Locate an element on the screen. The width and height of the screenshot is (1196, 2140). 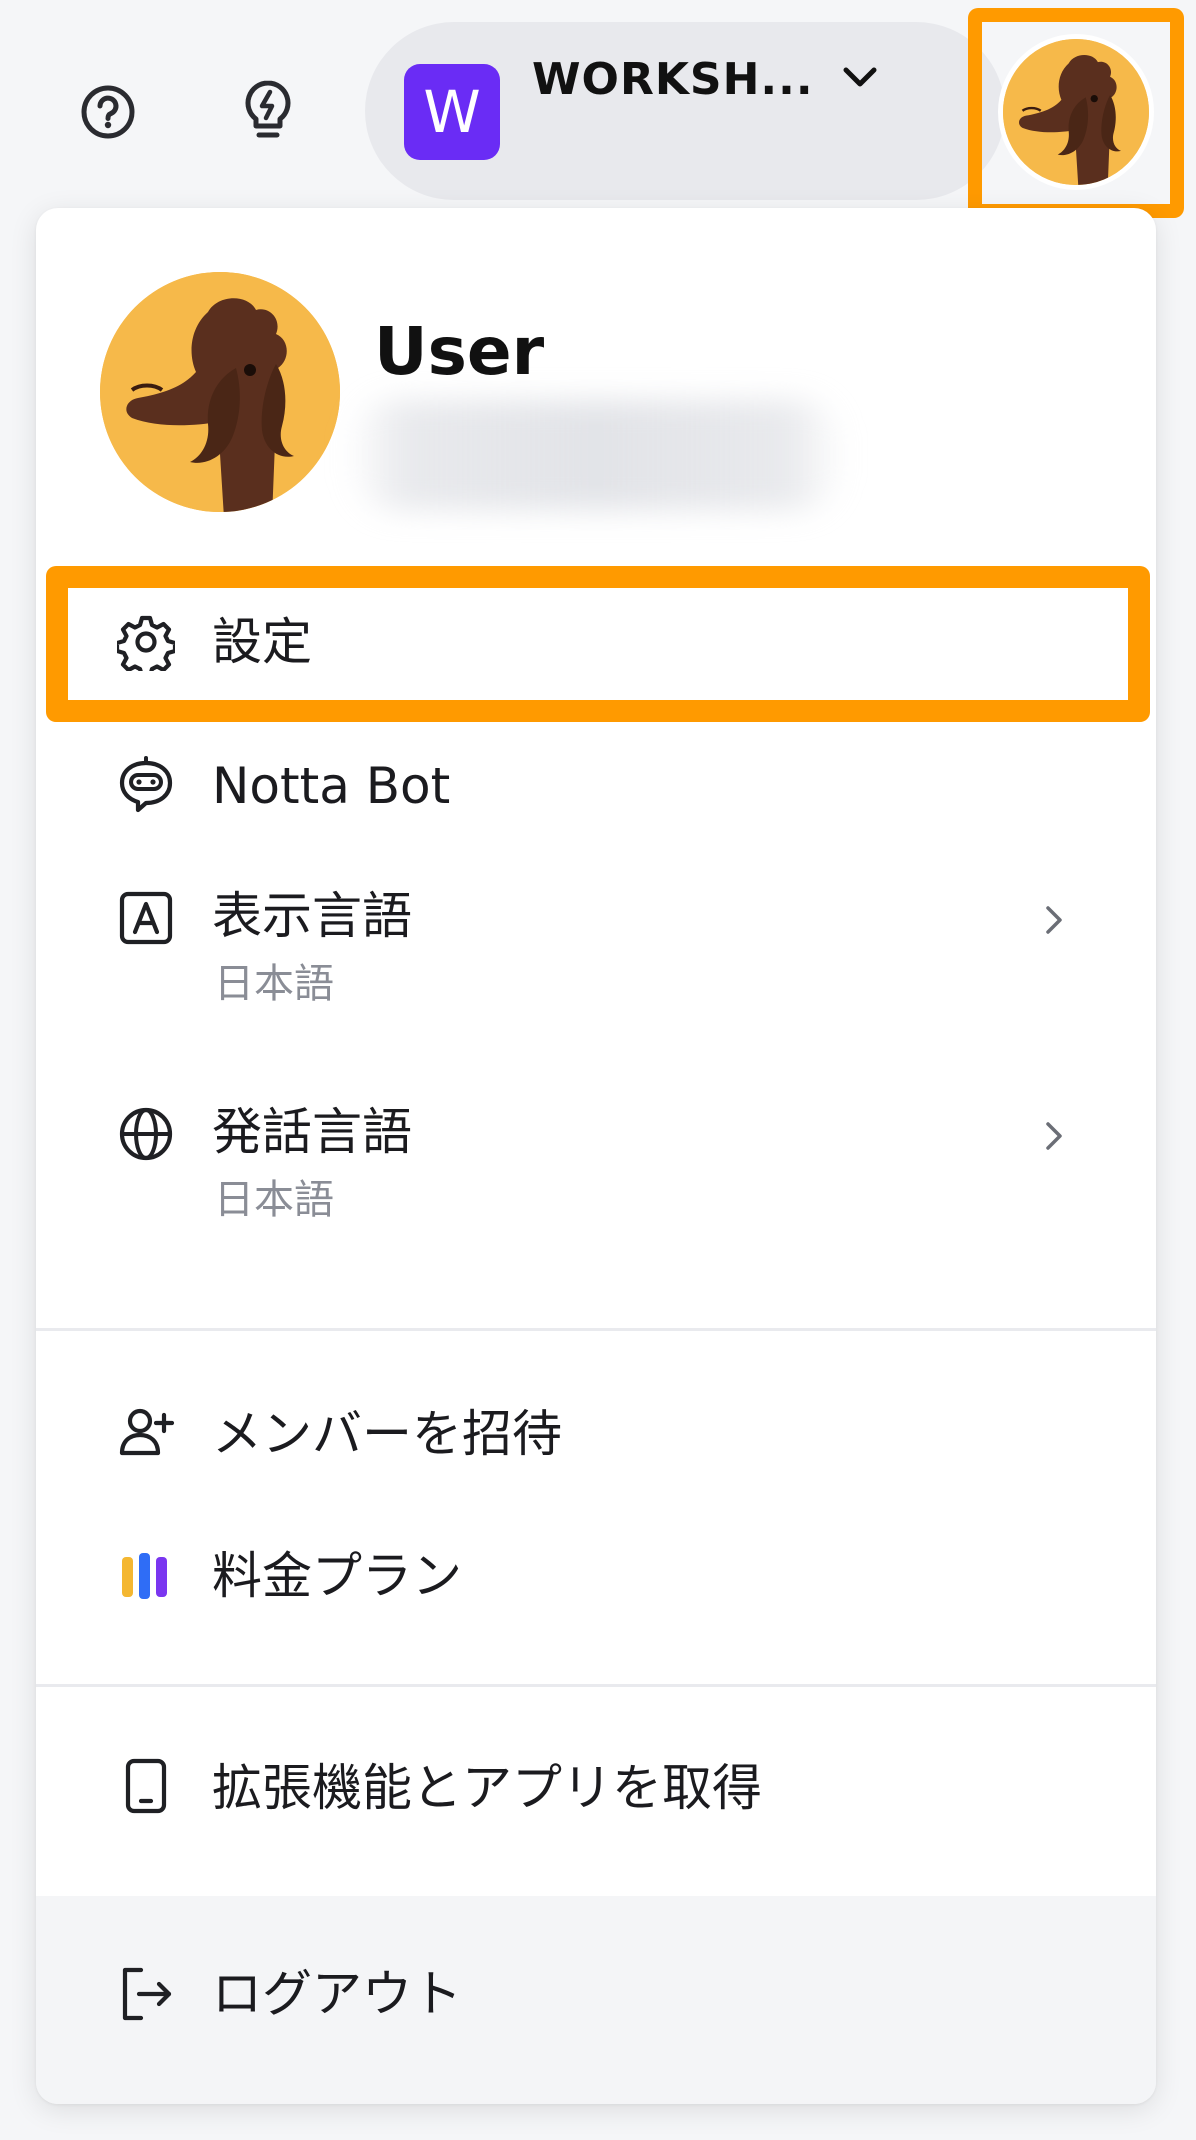
menu-item-pricing-plan: 料金プラン is located at coordinates (596, 1576).